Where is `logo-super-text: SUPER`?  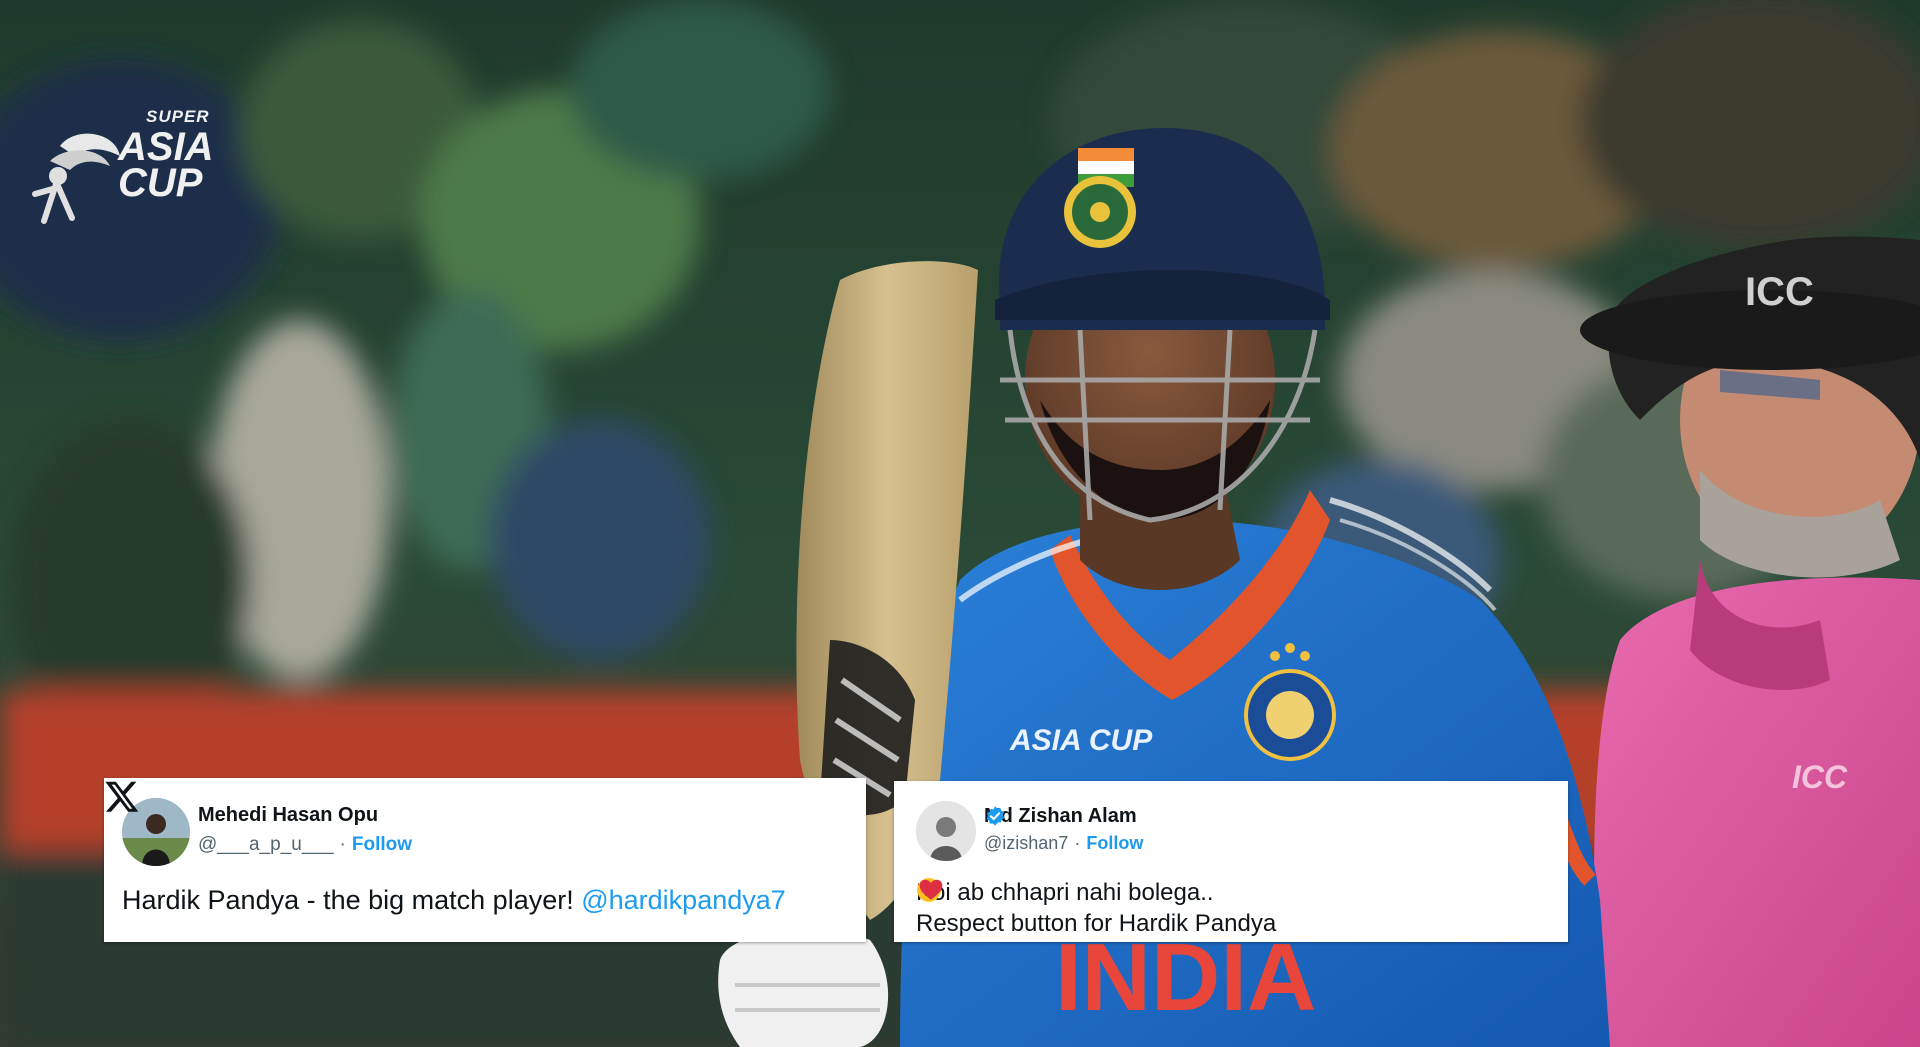 logo-super-text: SUPER is located at coordinates (178, 116).